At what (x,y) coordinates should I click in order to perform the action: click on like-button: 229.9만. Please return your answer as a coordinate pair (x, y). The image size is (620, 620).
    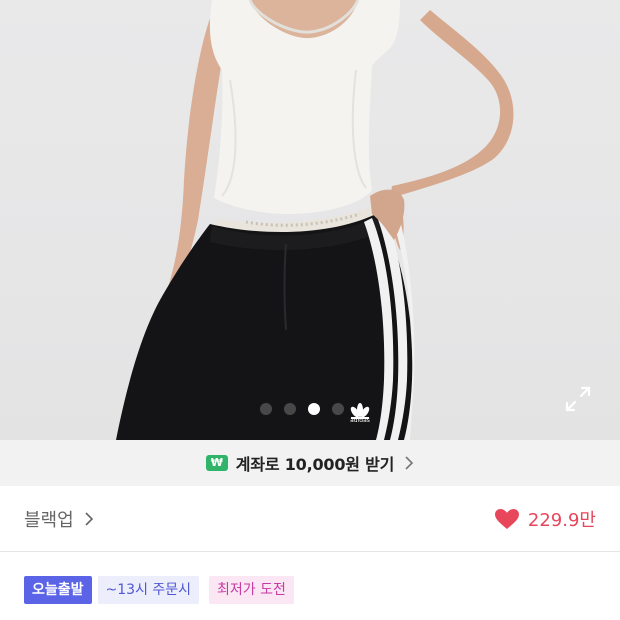
    Looking at the image, I should click on (545, 519).